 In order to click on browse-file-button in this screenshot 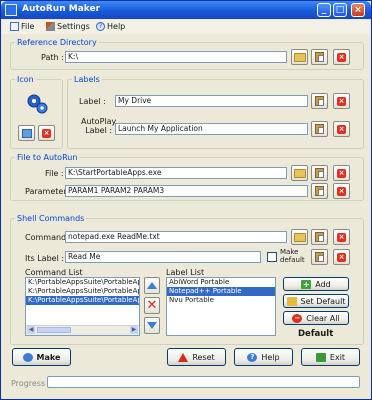, I will do `click(299, 173)`.